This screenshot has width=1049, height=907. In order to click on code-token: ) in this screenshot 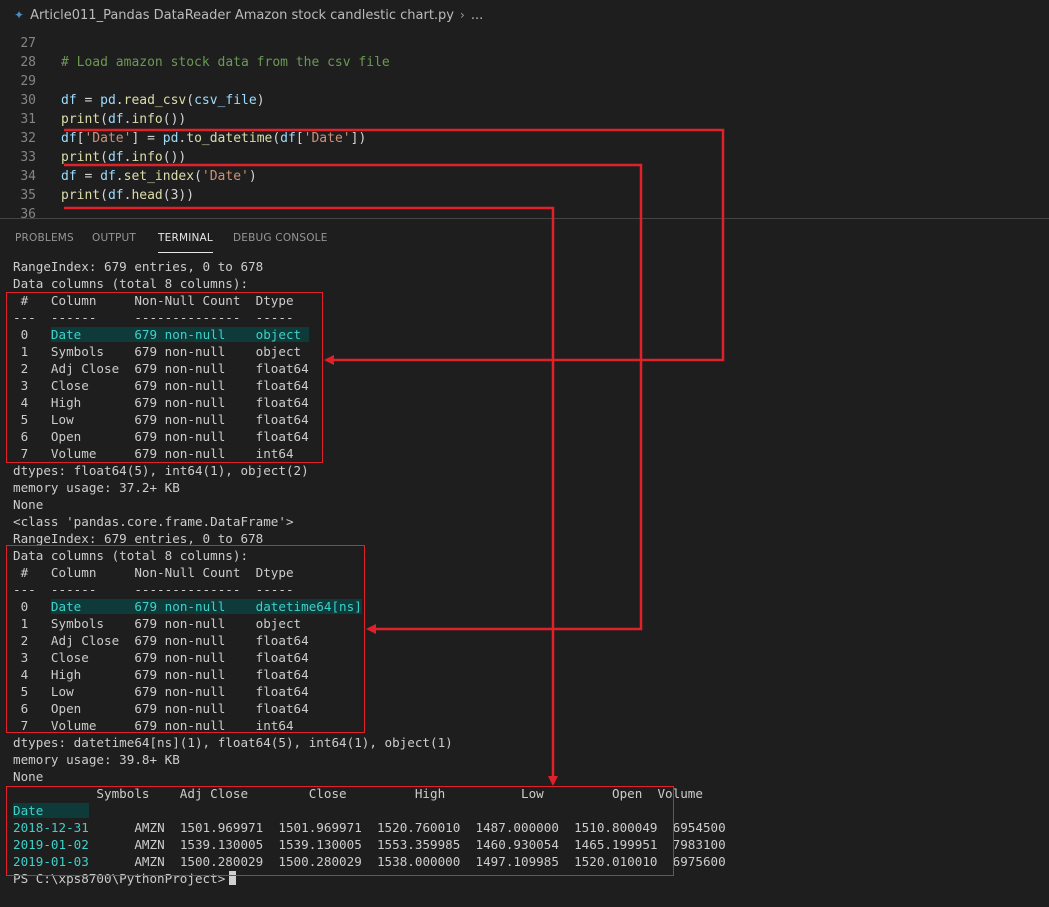, I will do `click(252, 176)`.